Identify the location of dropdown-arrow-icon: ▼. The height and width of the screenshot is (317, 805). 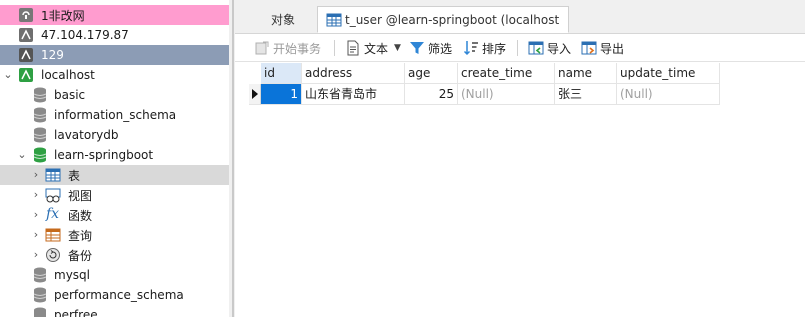
(397, 48).